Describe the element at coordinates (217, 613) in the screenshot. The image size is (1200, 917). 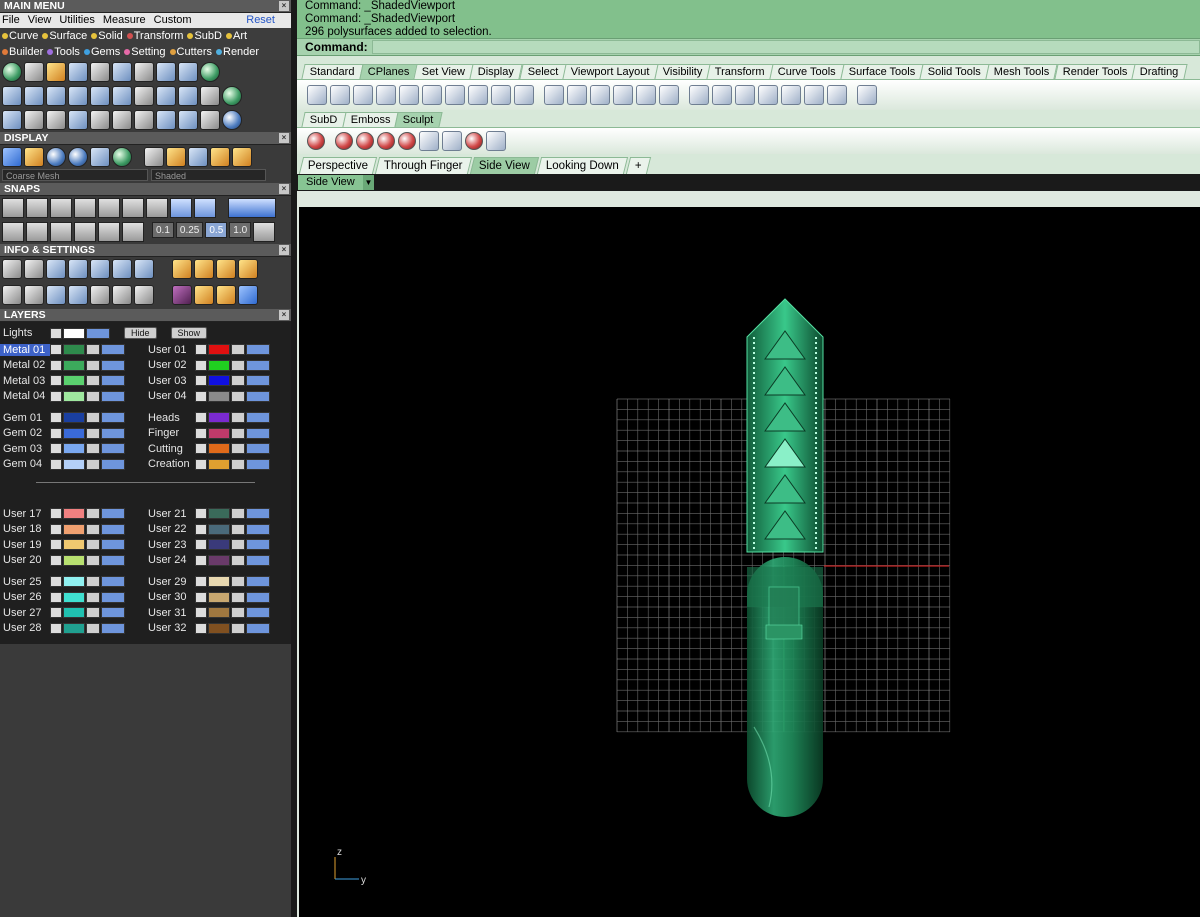
I see `layer-item: User 31` at that location.